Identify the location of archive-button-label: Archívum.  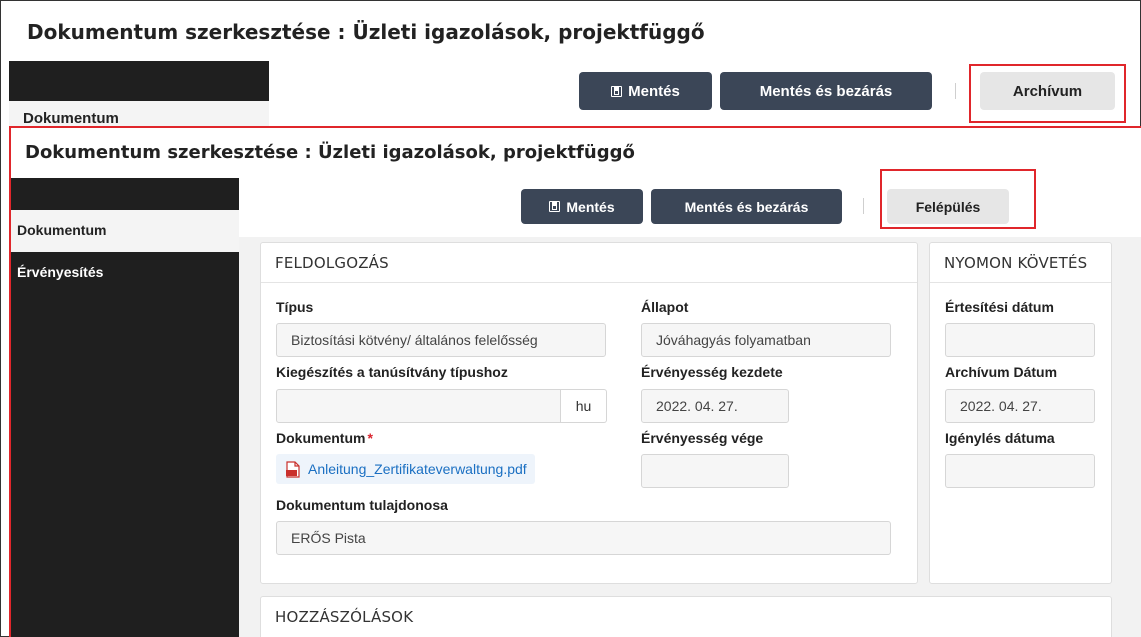
(1047, 91).